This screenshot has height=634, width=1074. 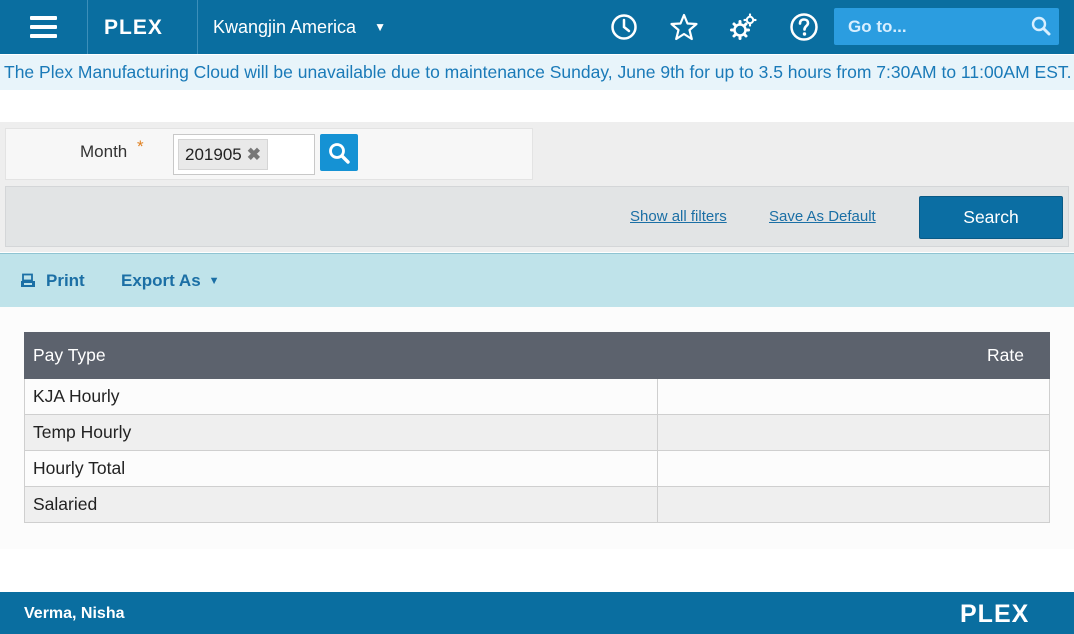 What do you see at coordinates (624, 27) in the screenshot?
I see `clock-icon` at bounding box center [624, 27].